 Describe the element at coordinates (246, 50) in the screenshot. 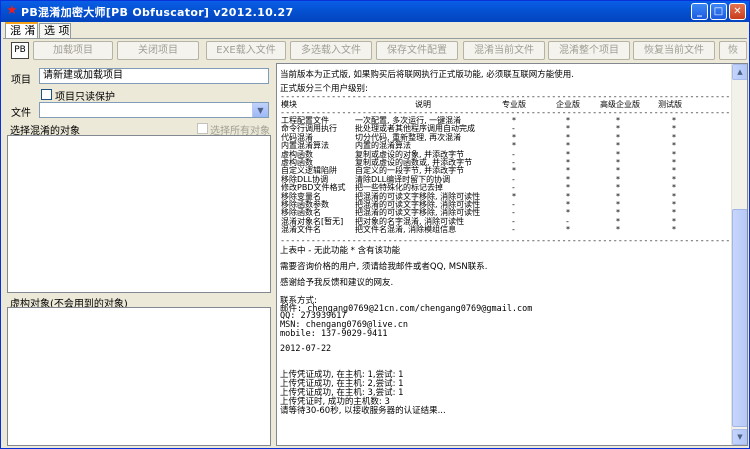

I see `exe-load-file-button: EXE载入文件` at that location.